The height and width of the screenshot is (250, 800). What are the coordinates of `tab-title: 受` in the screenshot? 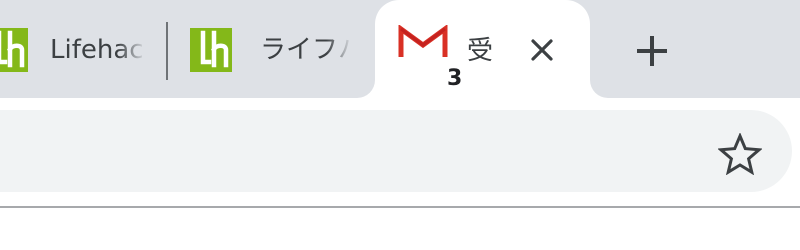 It's located at (480, 51).